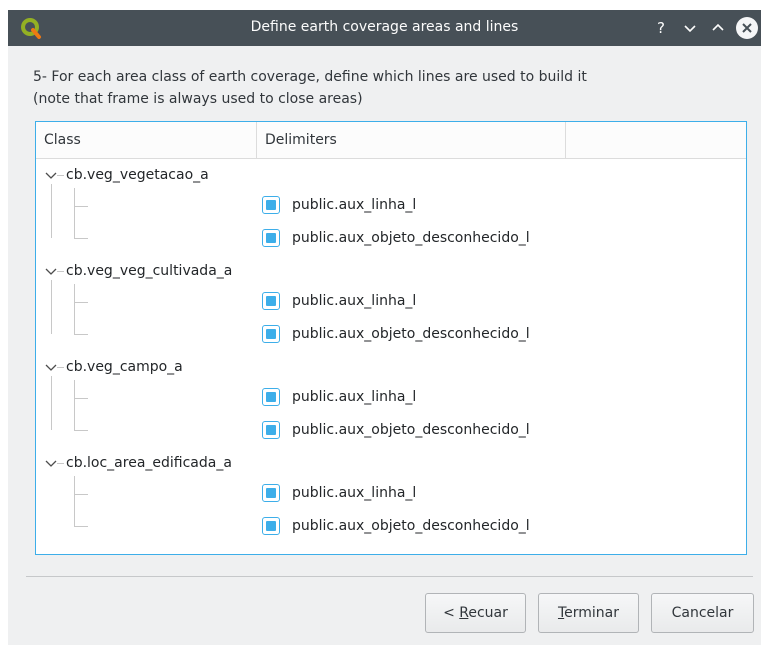 This screenshot has height=645, width=761. What do you see at coordinates (451, 613) in the screenshot?
I see `back-button-prefix: <` at bounding box center [451, 613].